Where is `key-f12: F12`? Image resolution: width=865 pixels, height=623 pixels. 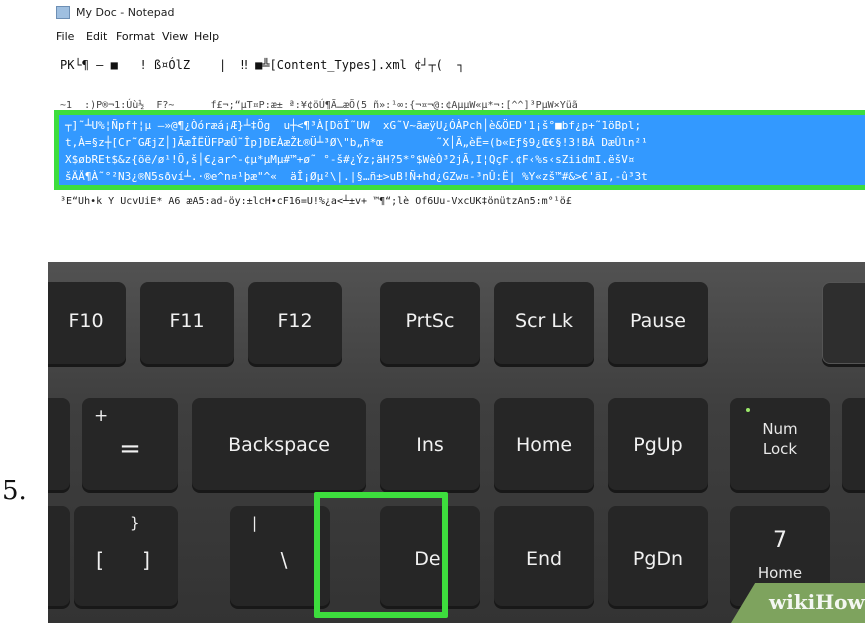 key-f12: F12 is located at coordinates (295, 323).